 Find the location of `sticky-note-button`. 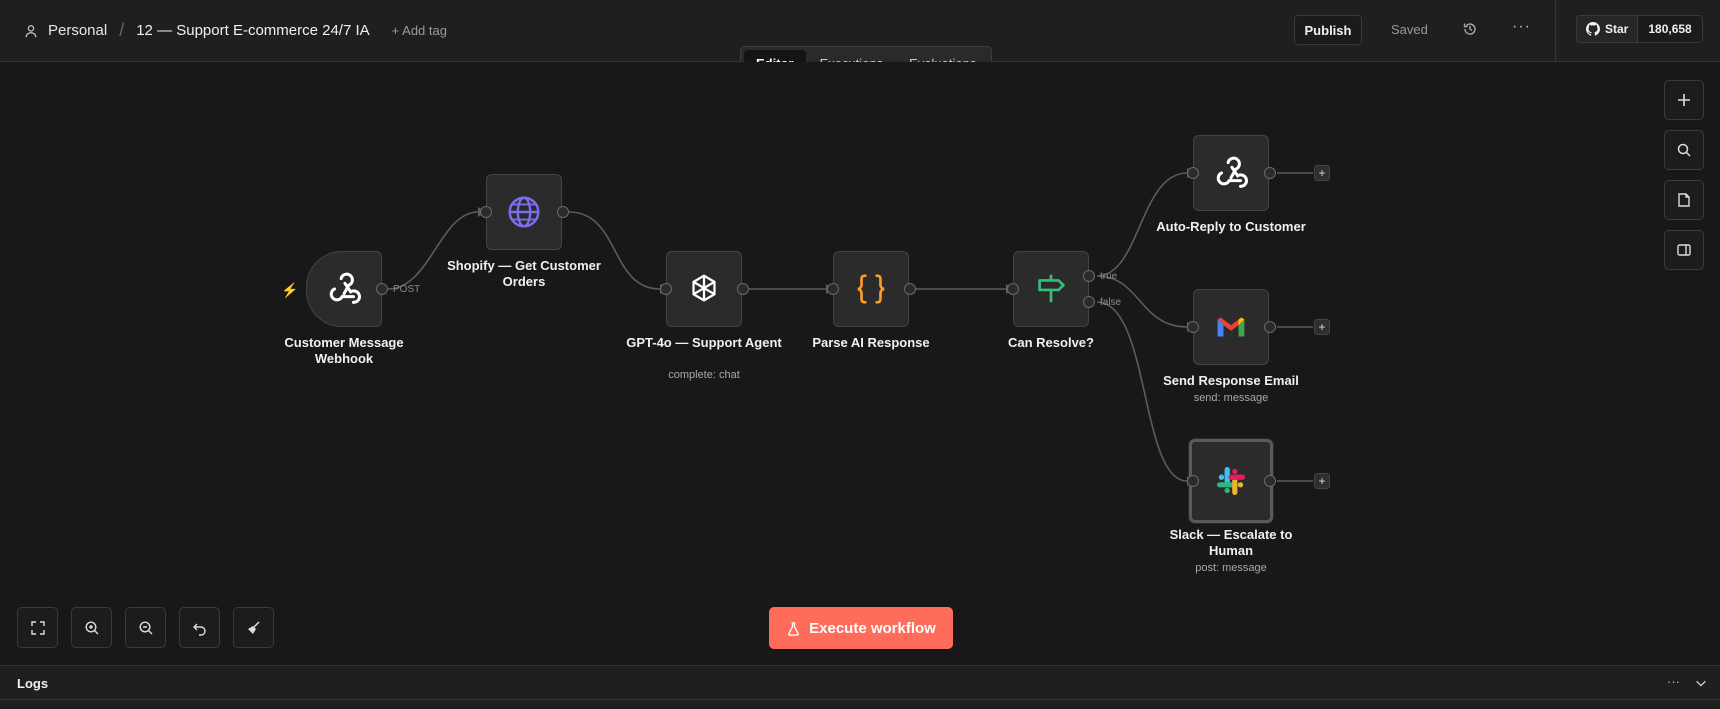

sticky-note-button is located at coordinates (1684, 200).